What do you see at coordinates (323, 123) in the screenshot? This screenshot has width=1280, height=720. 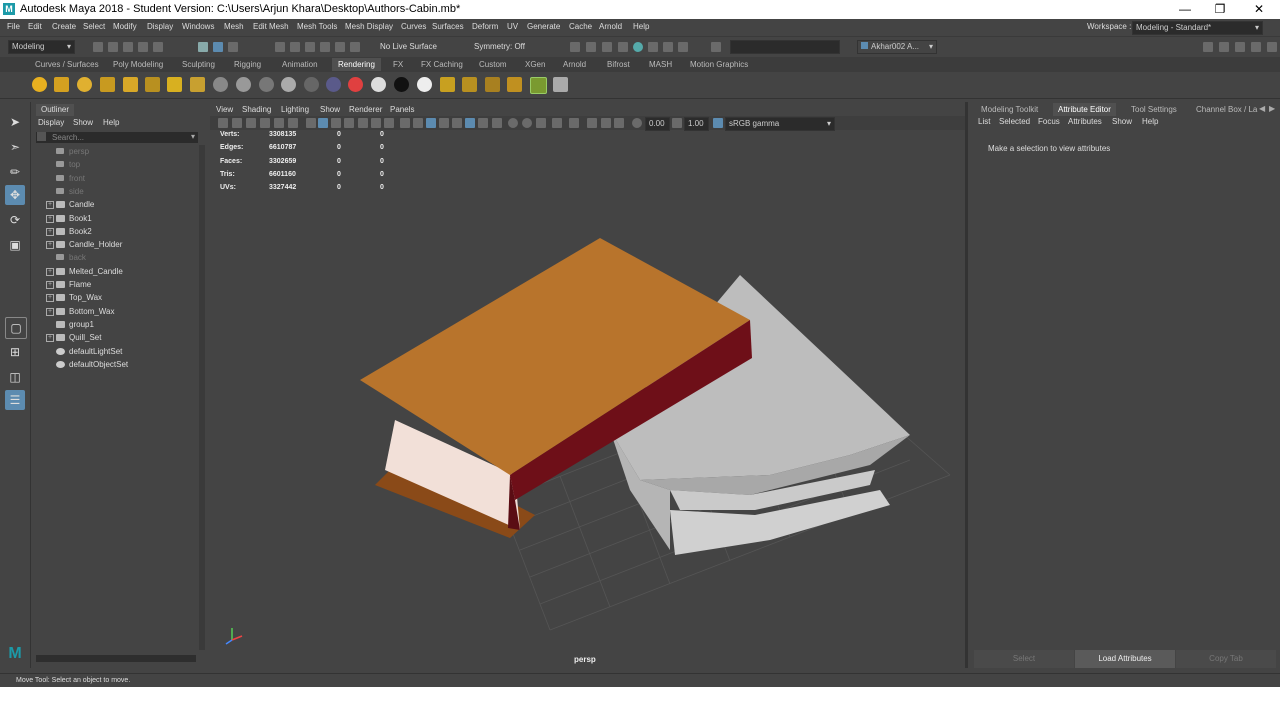 I see `film-gate-icon` at bounding box center [323, 123].